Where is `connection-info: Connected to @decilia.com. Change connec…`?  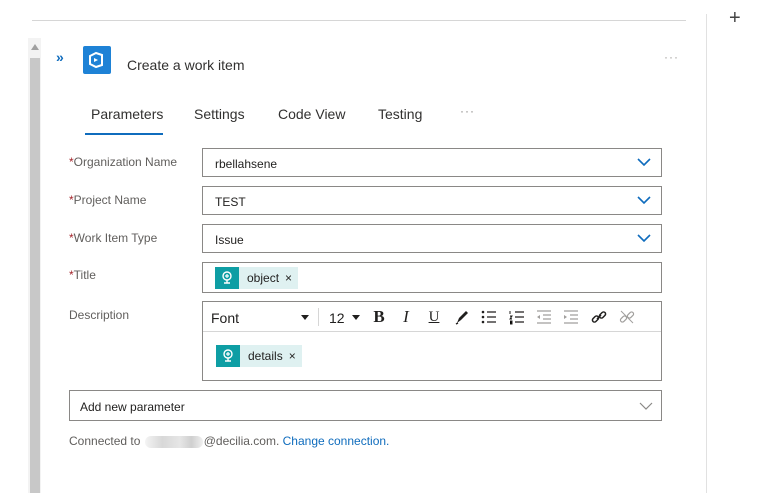
connection-info: Connected to @decilia.com. Change connec… is located at coordinates (229, 441).